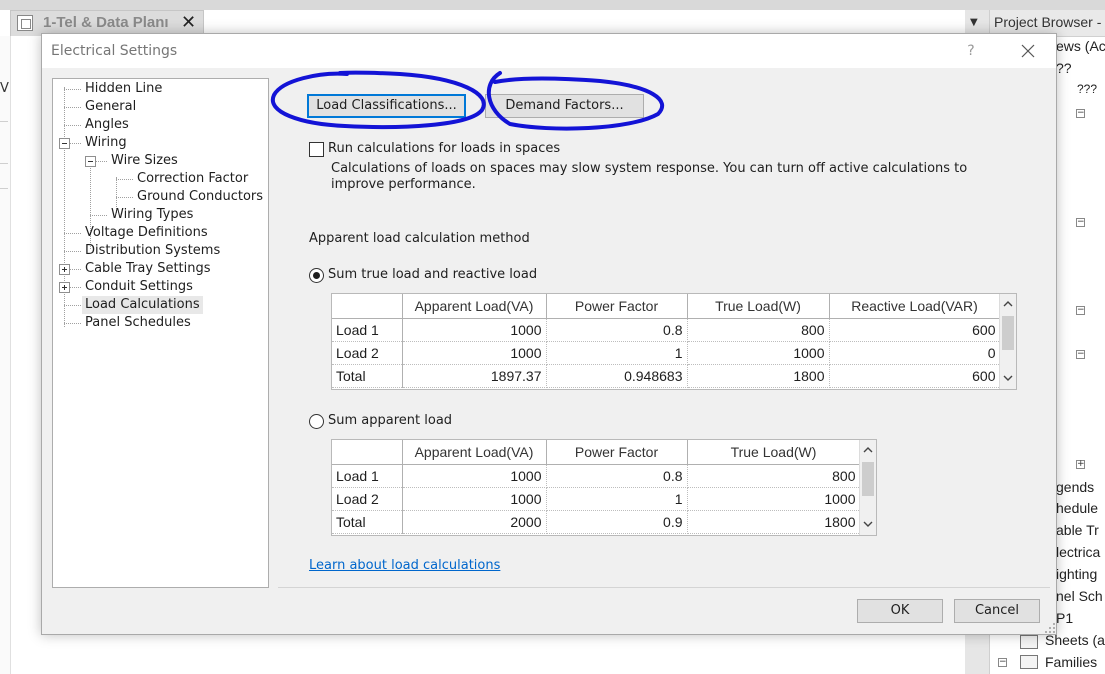 Image resolution: width=1105 pixels, height=674 pixels. What do you see at coordinates (316, 421) in the screenshot?
I see `sum-apparent-radio` at bounding box center [316, 421].